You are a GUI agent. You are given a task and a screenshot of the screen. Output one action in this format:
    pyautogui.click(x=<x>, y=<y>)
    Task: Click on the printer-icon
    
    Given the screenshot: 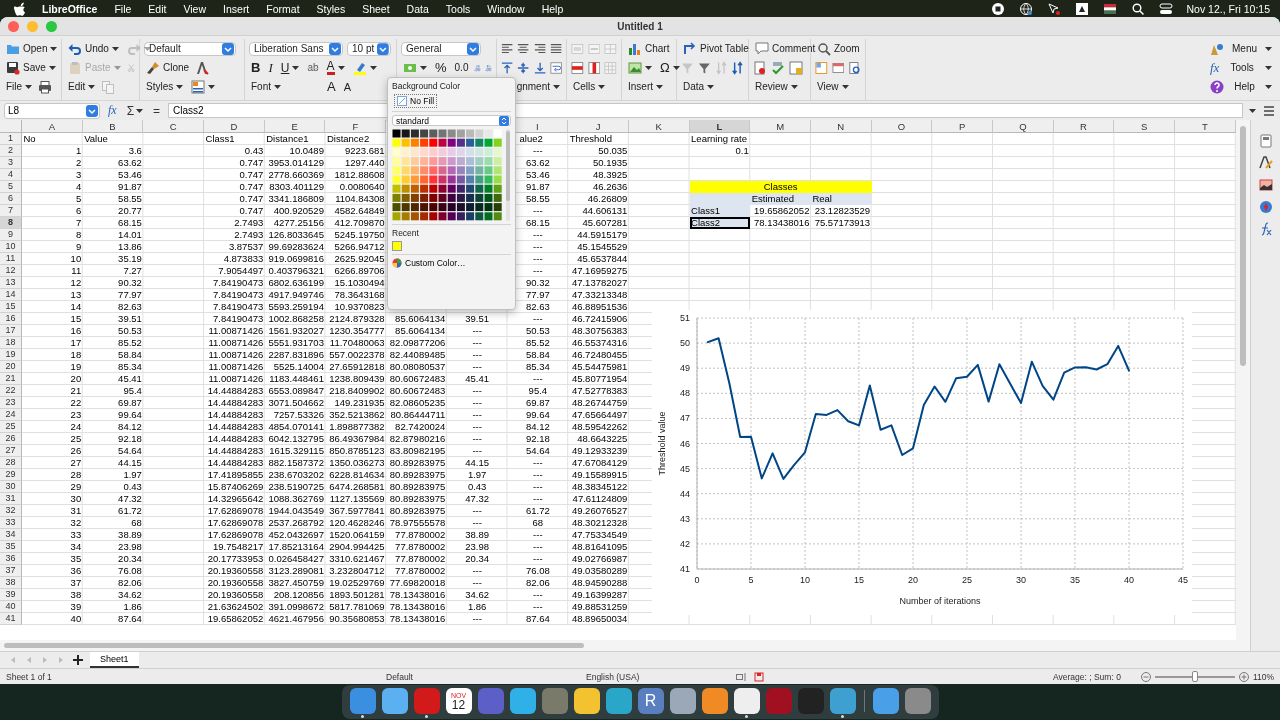 What is the action you would take?
    pyautogui.click(x=45, y=86)
    